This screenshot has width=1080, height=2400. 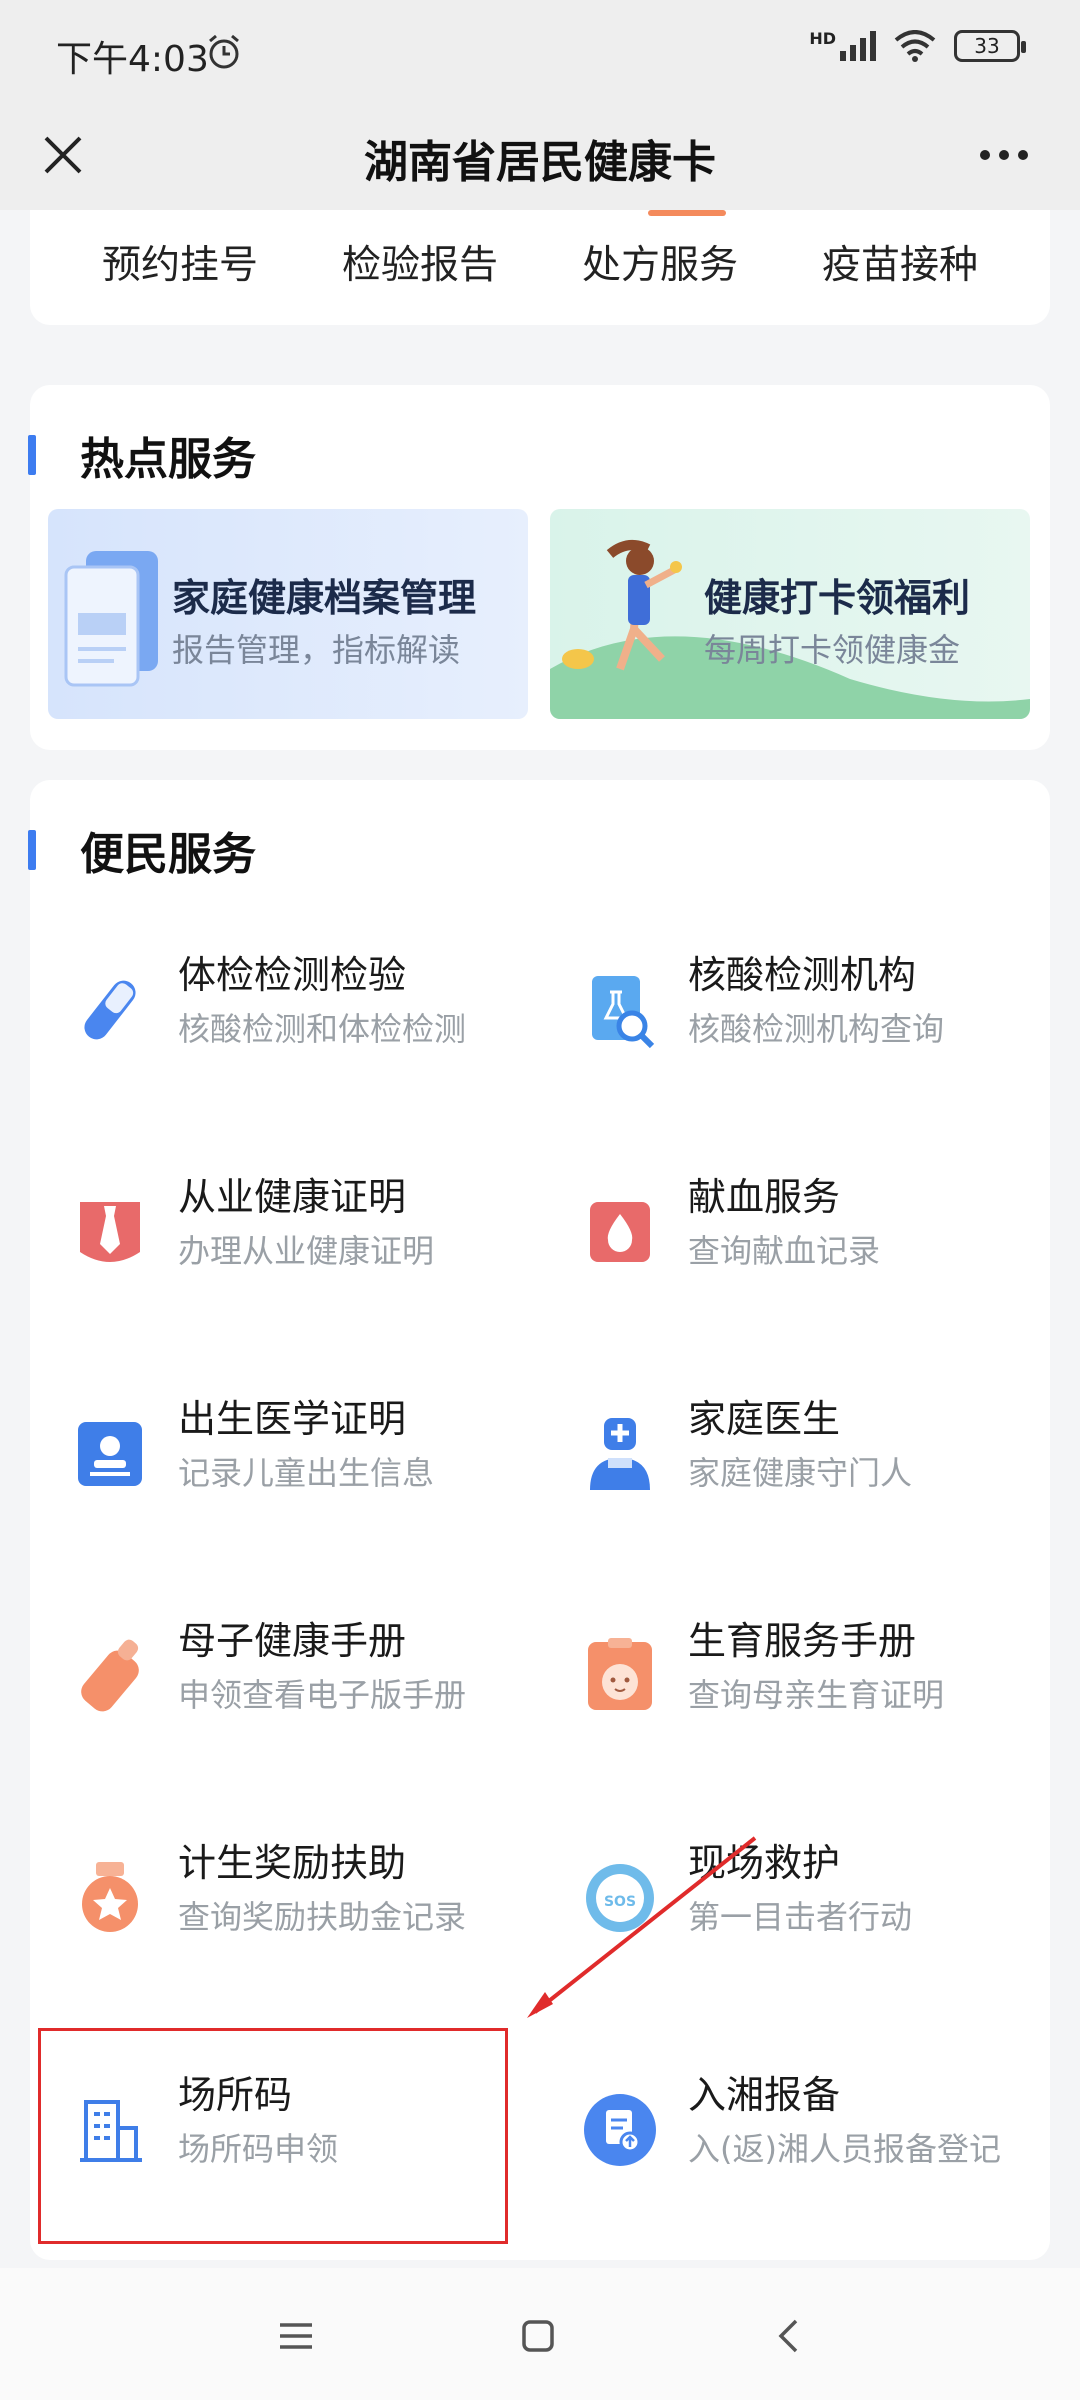 What do you see at coordinates (292, 1641) in the screenshot?
I see `service-title: 母子健康手册` at bounding box center [292, 1641].